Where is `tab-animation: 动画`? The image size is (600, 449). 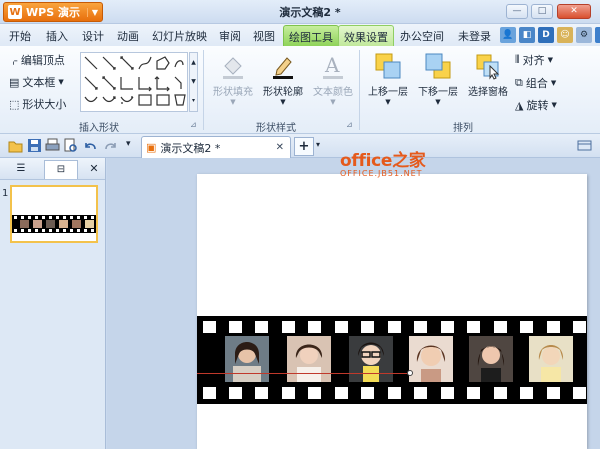
tab-animation: 动画 is located at coordinates (128, 36).